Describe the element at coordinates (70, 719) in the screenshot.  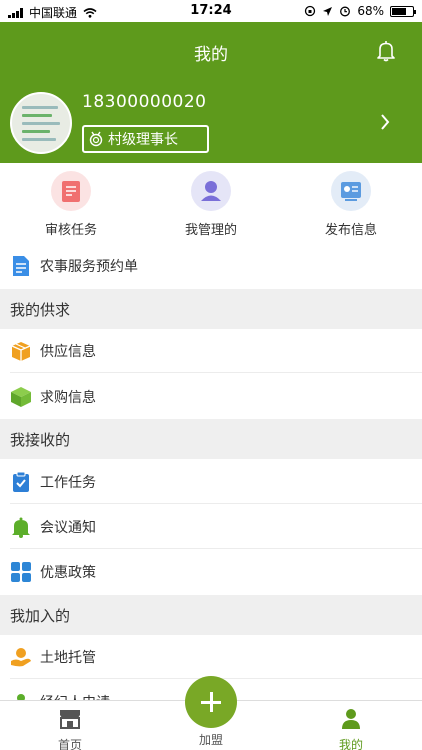
I see `store-icon` at that location.